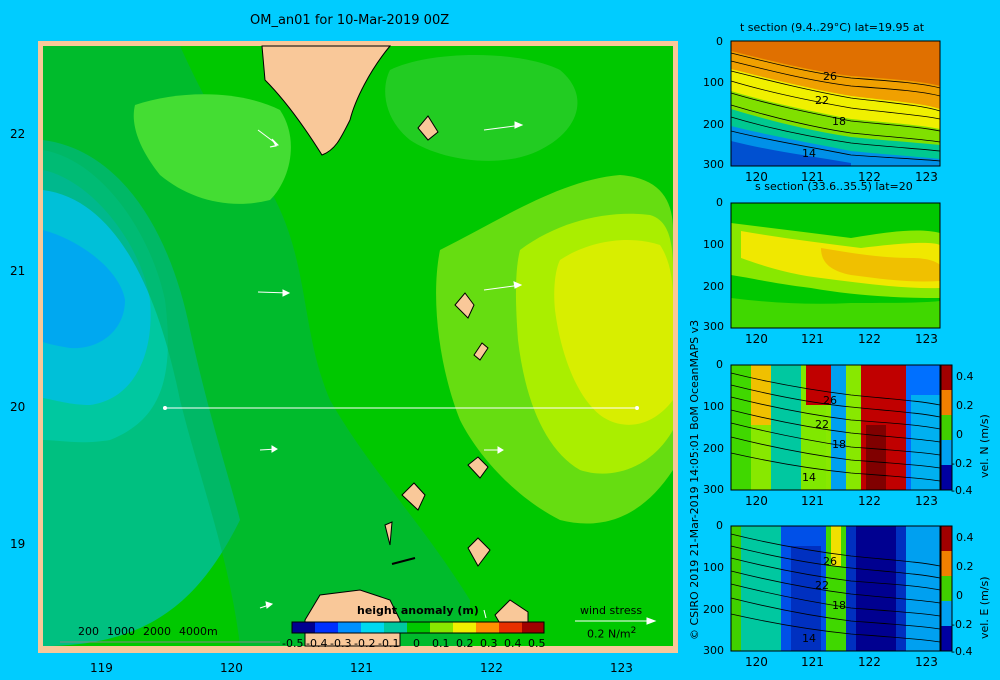  What do you see at coordinates (157, 631) in the screenshot?
I see `depth-legend-2000: 2000` at bounding box center [157, 631].